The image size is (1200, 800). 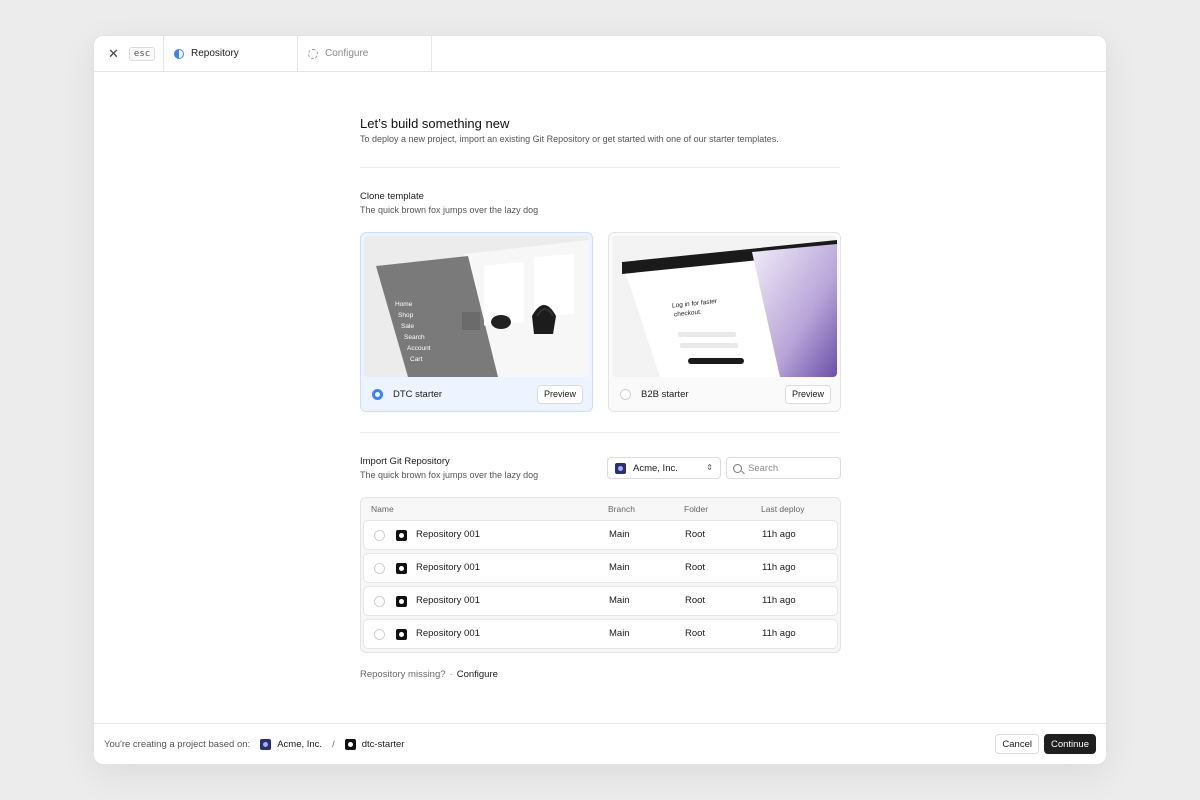 I want to click on footer-text: You're creating a project based on:, so click(x=177, y=744).